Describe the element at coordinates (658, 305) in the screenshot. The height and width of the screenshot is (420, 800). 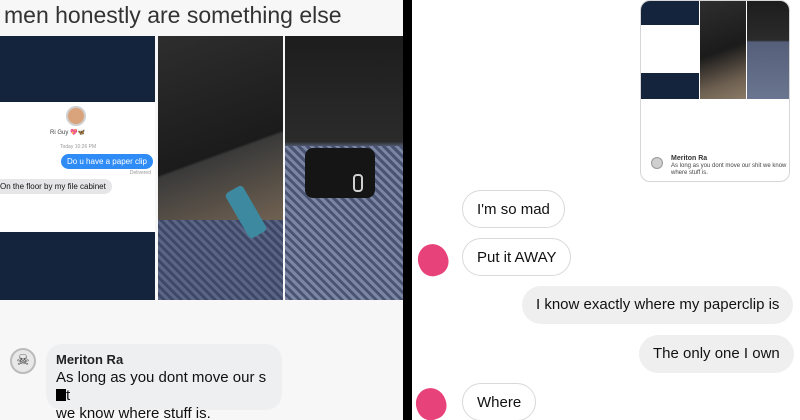
I see `message-bubble-sent: I know exactly where my paperclip is` at that location.